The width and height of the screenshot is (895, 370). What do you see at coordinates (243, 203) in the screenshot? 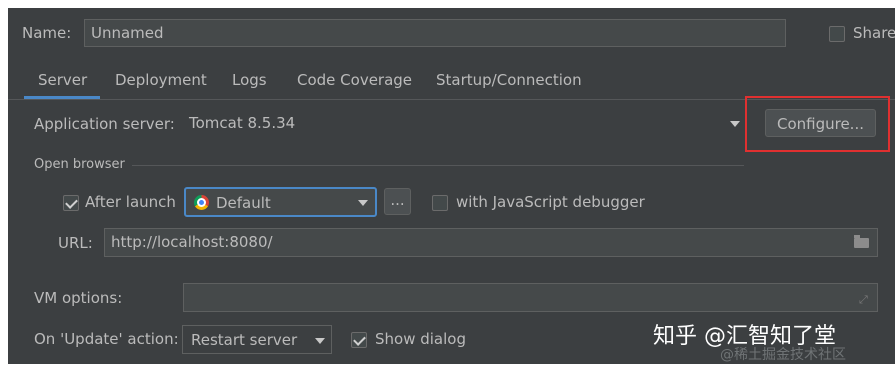
I see `browser-value: Default` at bounding box center [243, 203].